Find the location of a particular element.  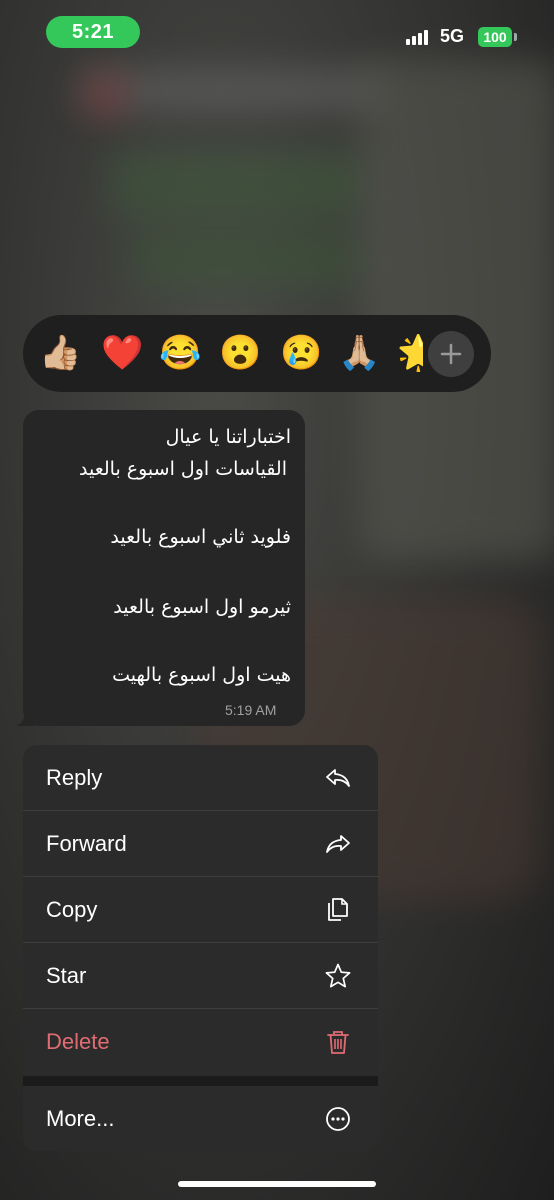

message-line: فلويد ثاني اسبوع بالعيد is located at coordinates (200, 537).